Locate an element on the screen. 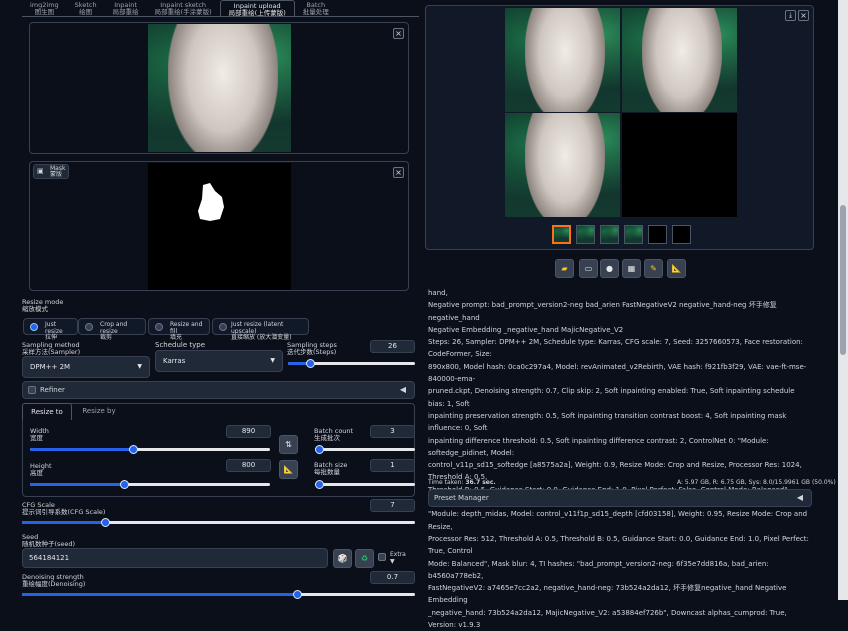  batch-size-label: Batch size 每批数量 is located at coordinates (331, 468).